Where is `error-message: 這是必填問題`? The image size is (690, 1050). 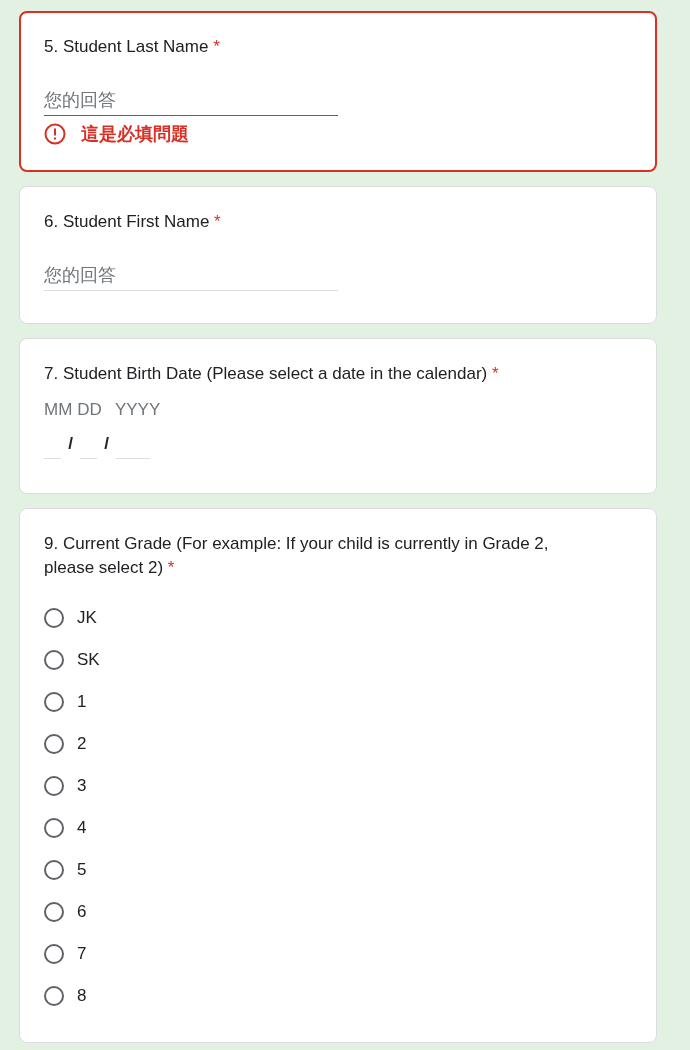
error-message: 這是必填問題 is located at coordinates (135, 134).